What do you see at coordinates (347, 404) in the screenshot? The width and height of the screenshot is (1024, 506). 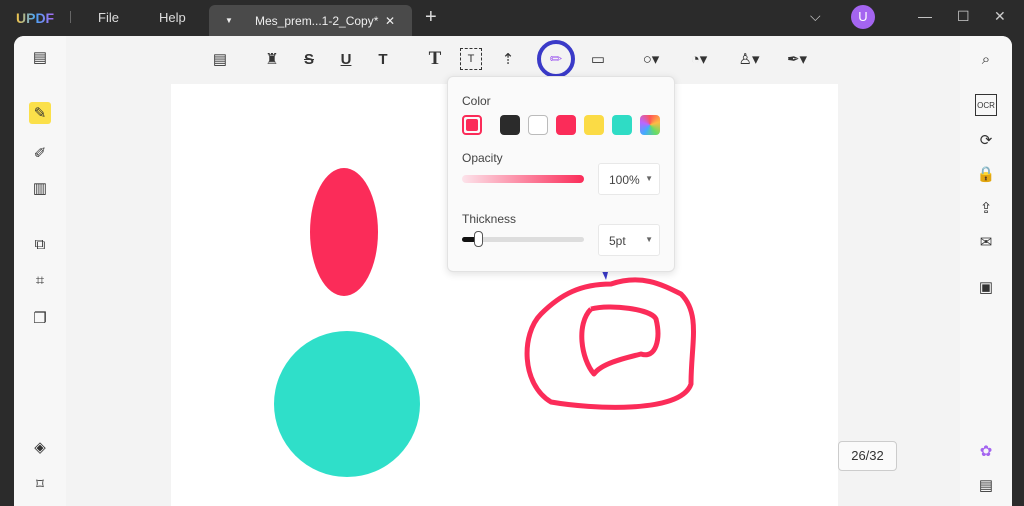 I see `teal-circle` at bounding box center [347, 404].